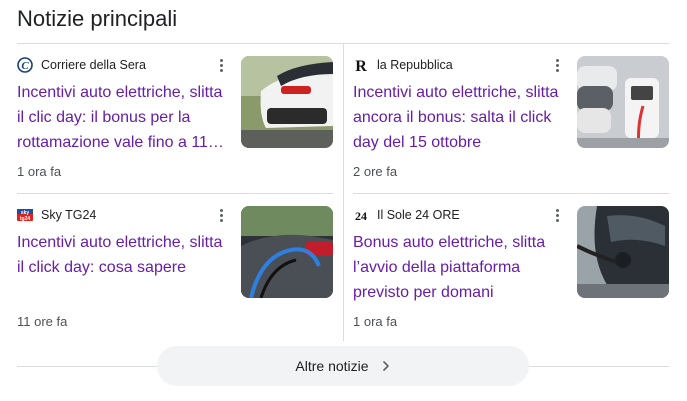 Image resolution: width=687 pixels, height=401 pixels. Describe the element at coordinates (599, 366) in the screenshot. I see `footer-divider-right` at that location.